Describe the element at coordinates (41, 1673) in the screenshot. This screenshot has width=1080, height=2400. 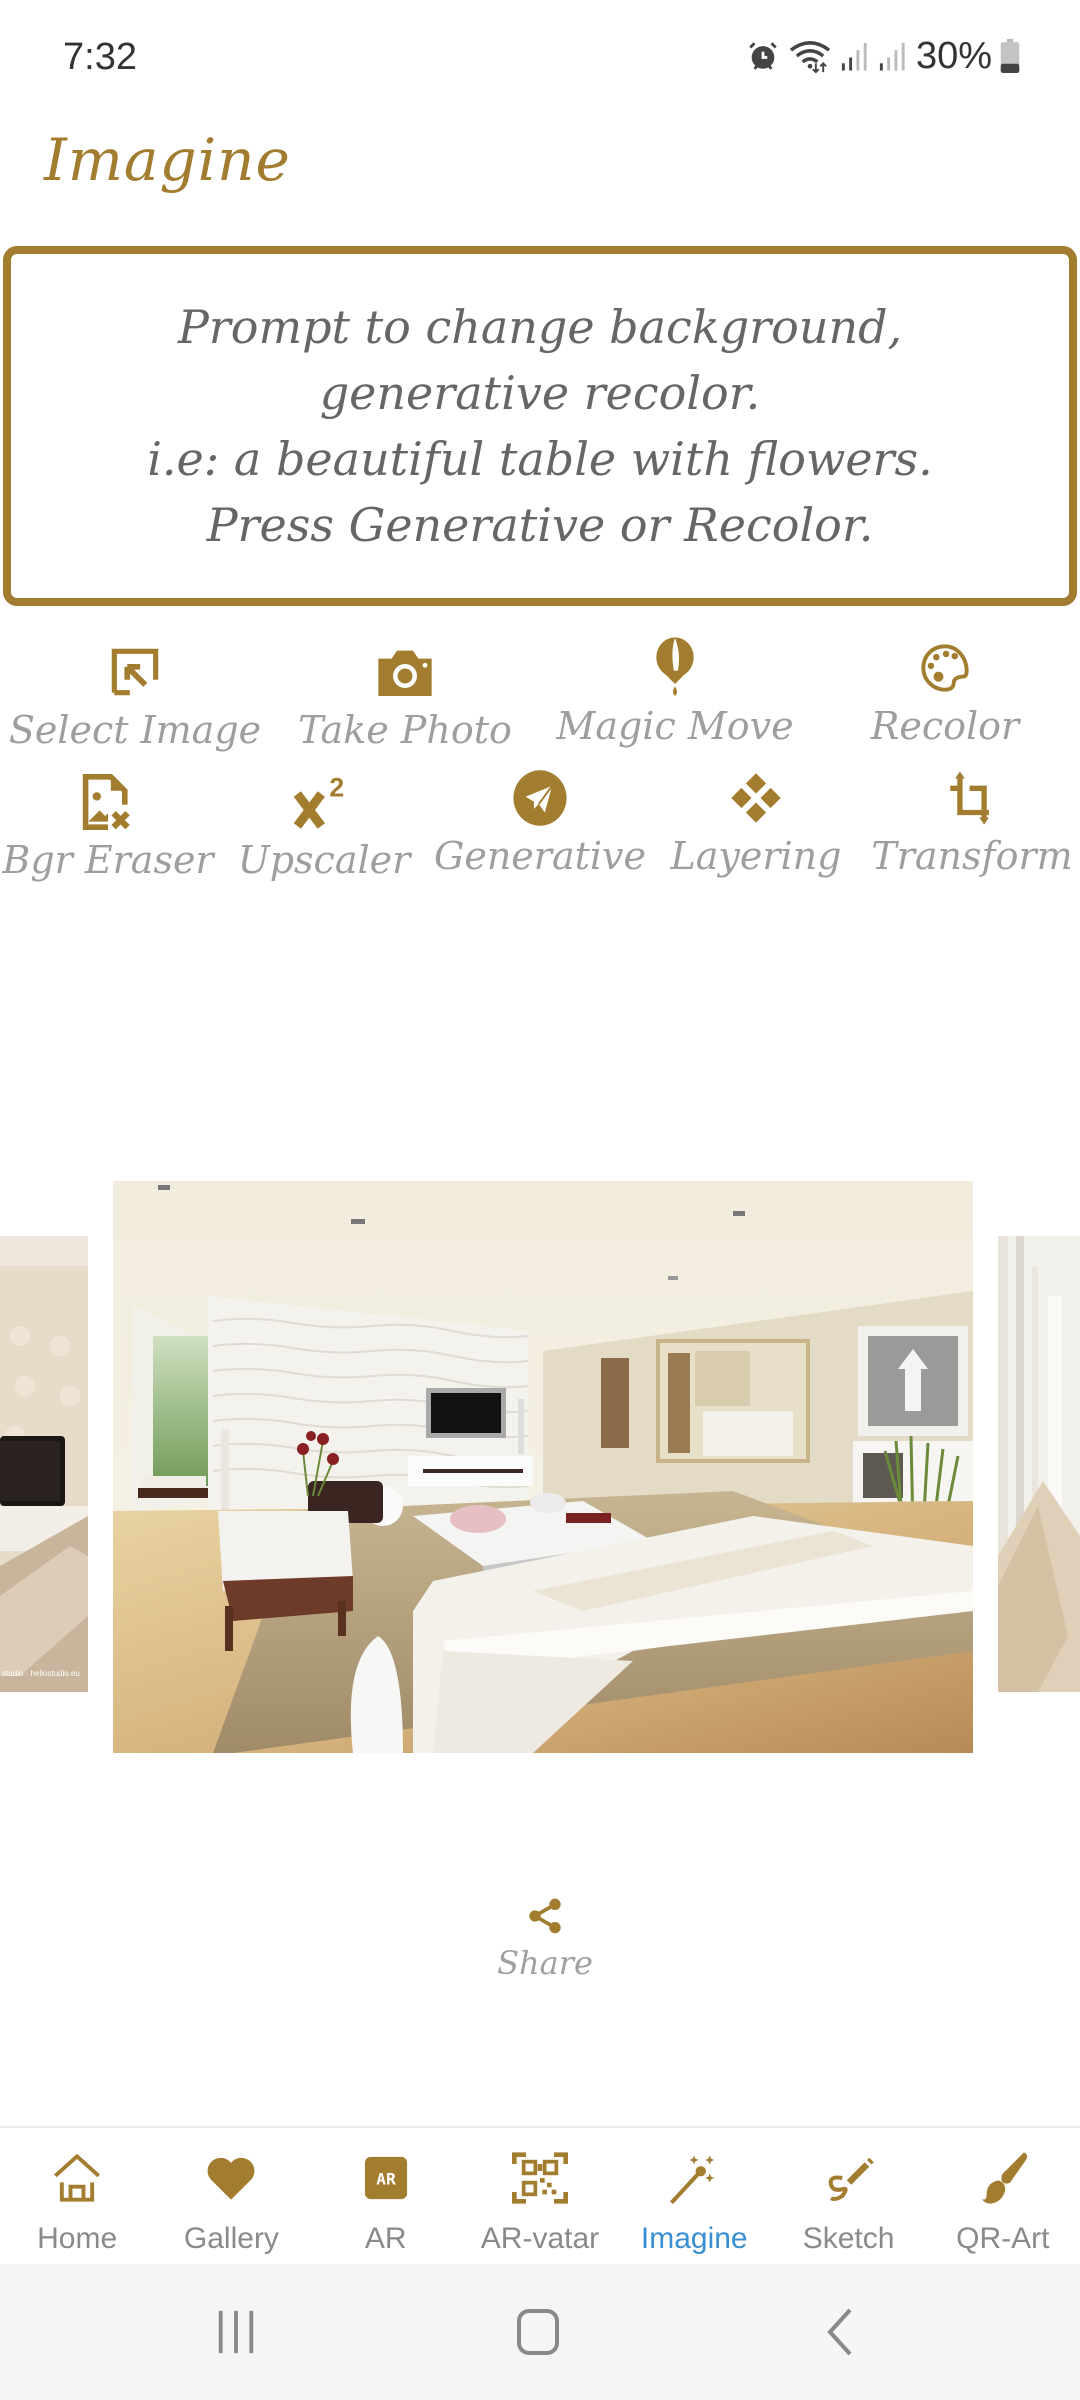
I see `watermark-text: studio · hellostudio.eu` at that location.